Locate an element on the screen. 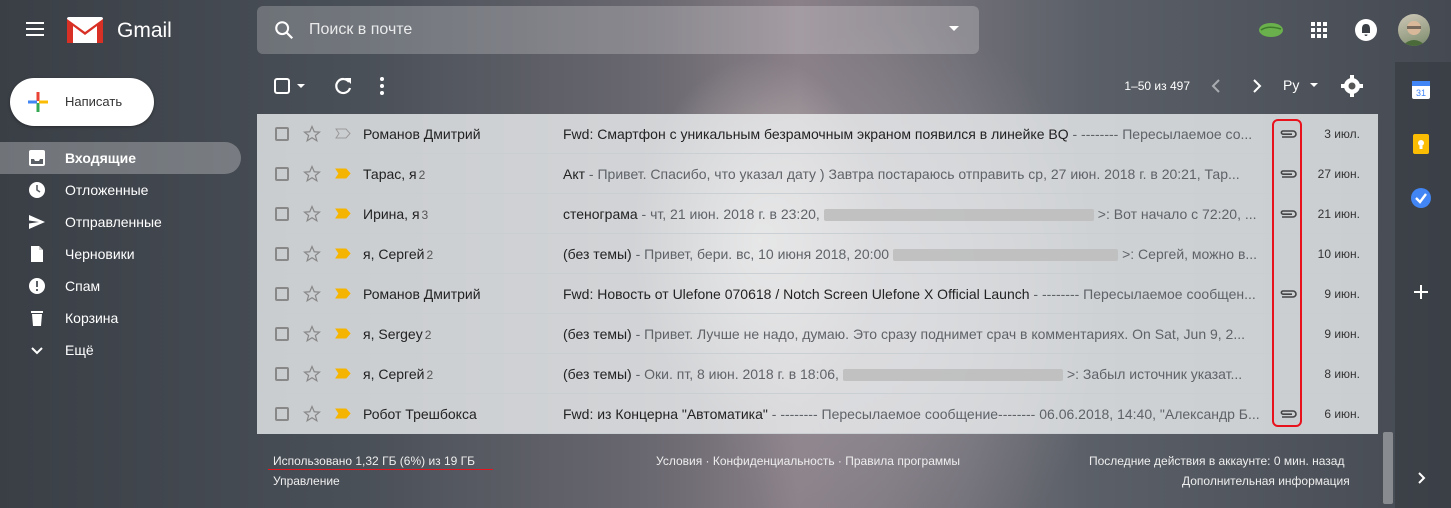  sidebar-item-drafts: Черновики is located at coordinates (120, 254).